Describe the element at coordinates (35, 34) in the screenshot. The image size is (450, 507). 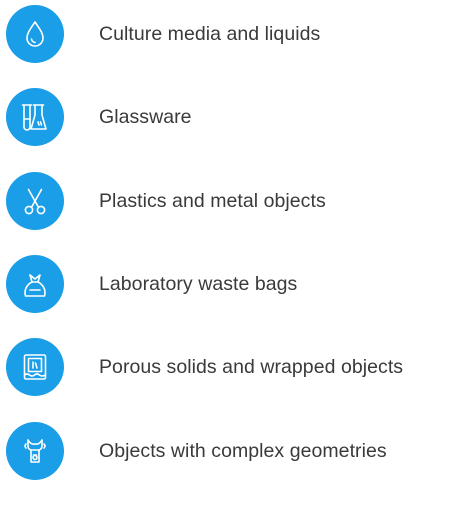
I see `droplet-icon` at that location.